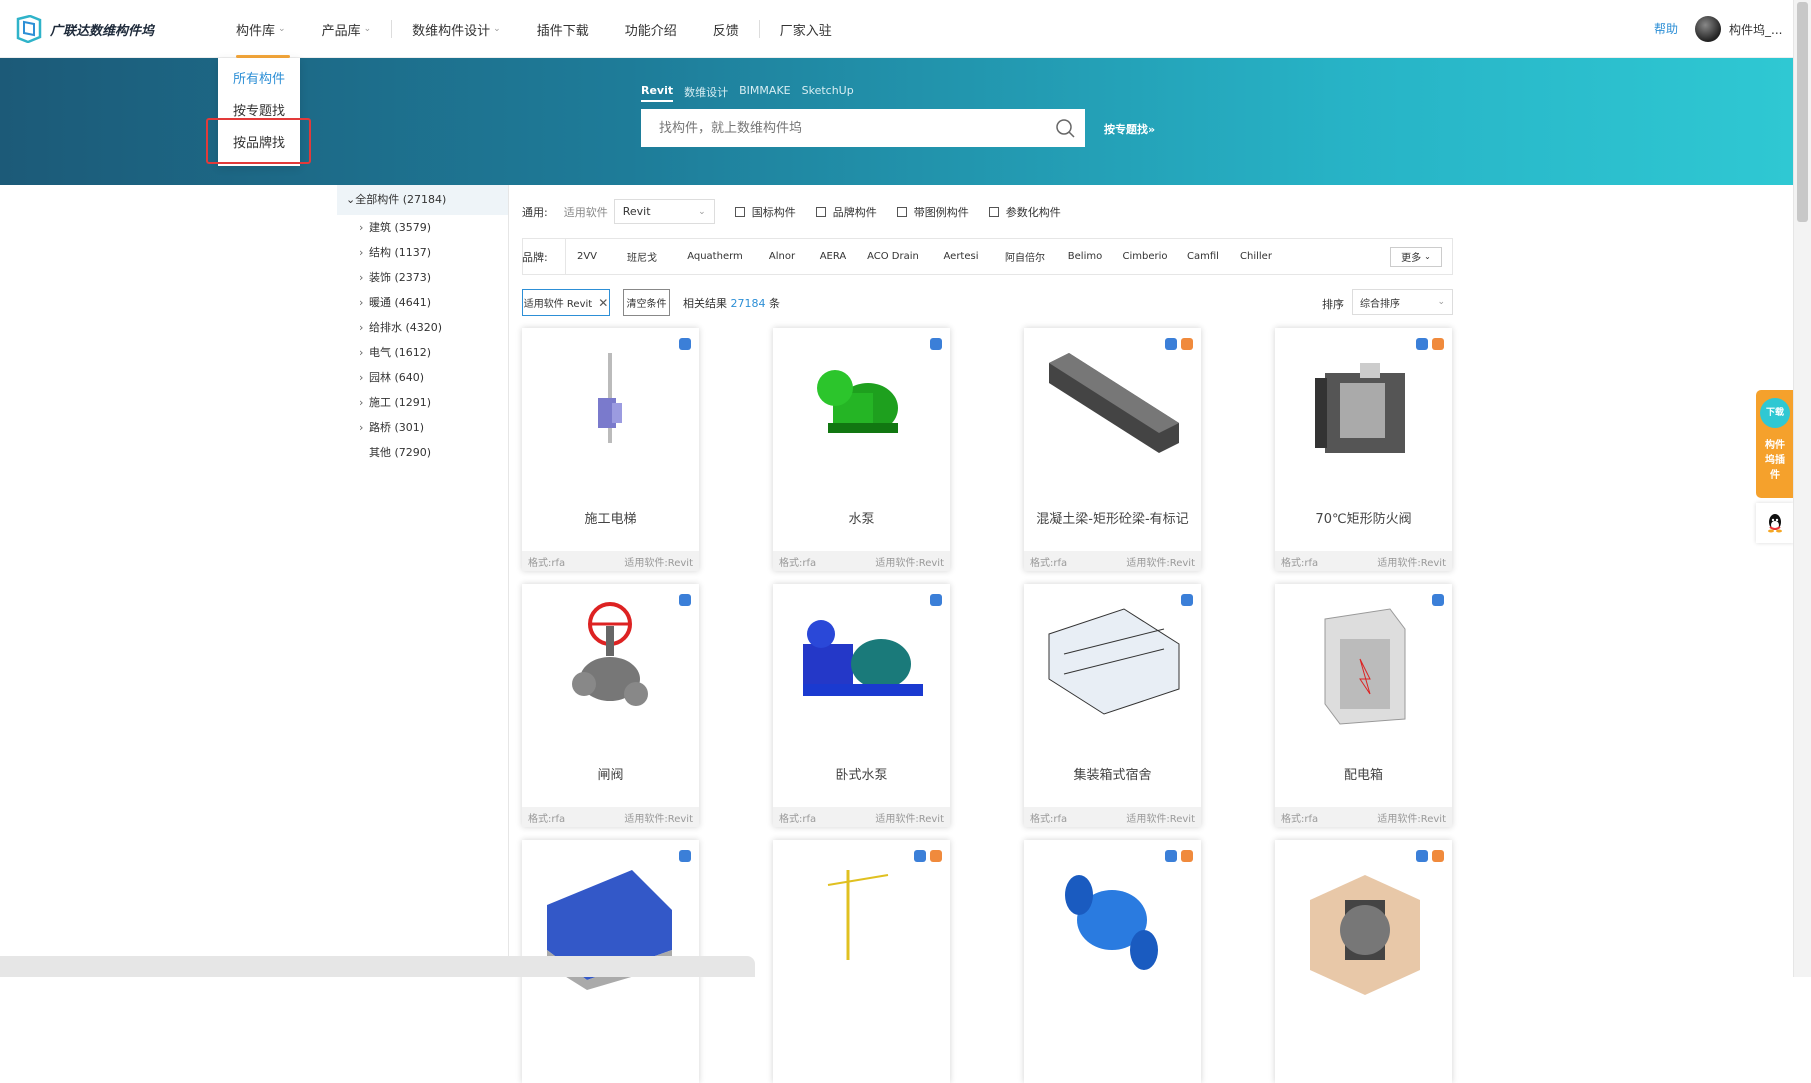  Describe the element at coordinates (1025, 256) in the screenshot. I see `brand-item: 阿自倍尔` at that location.